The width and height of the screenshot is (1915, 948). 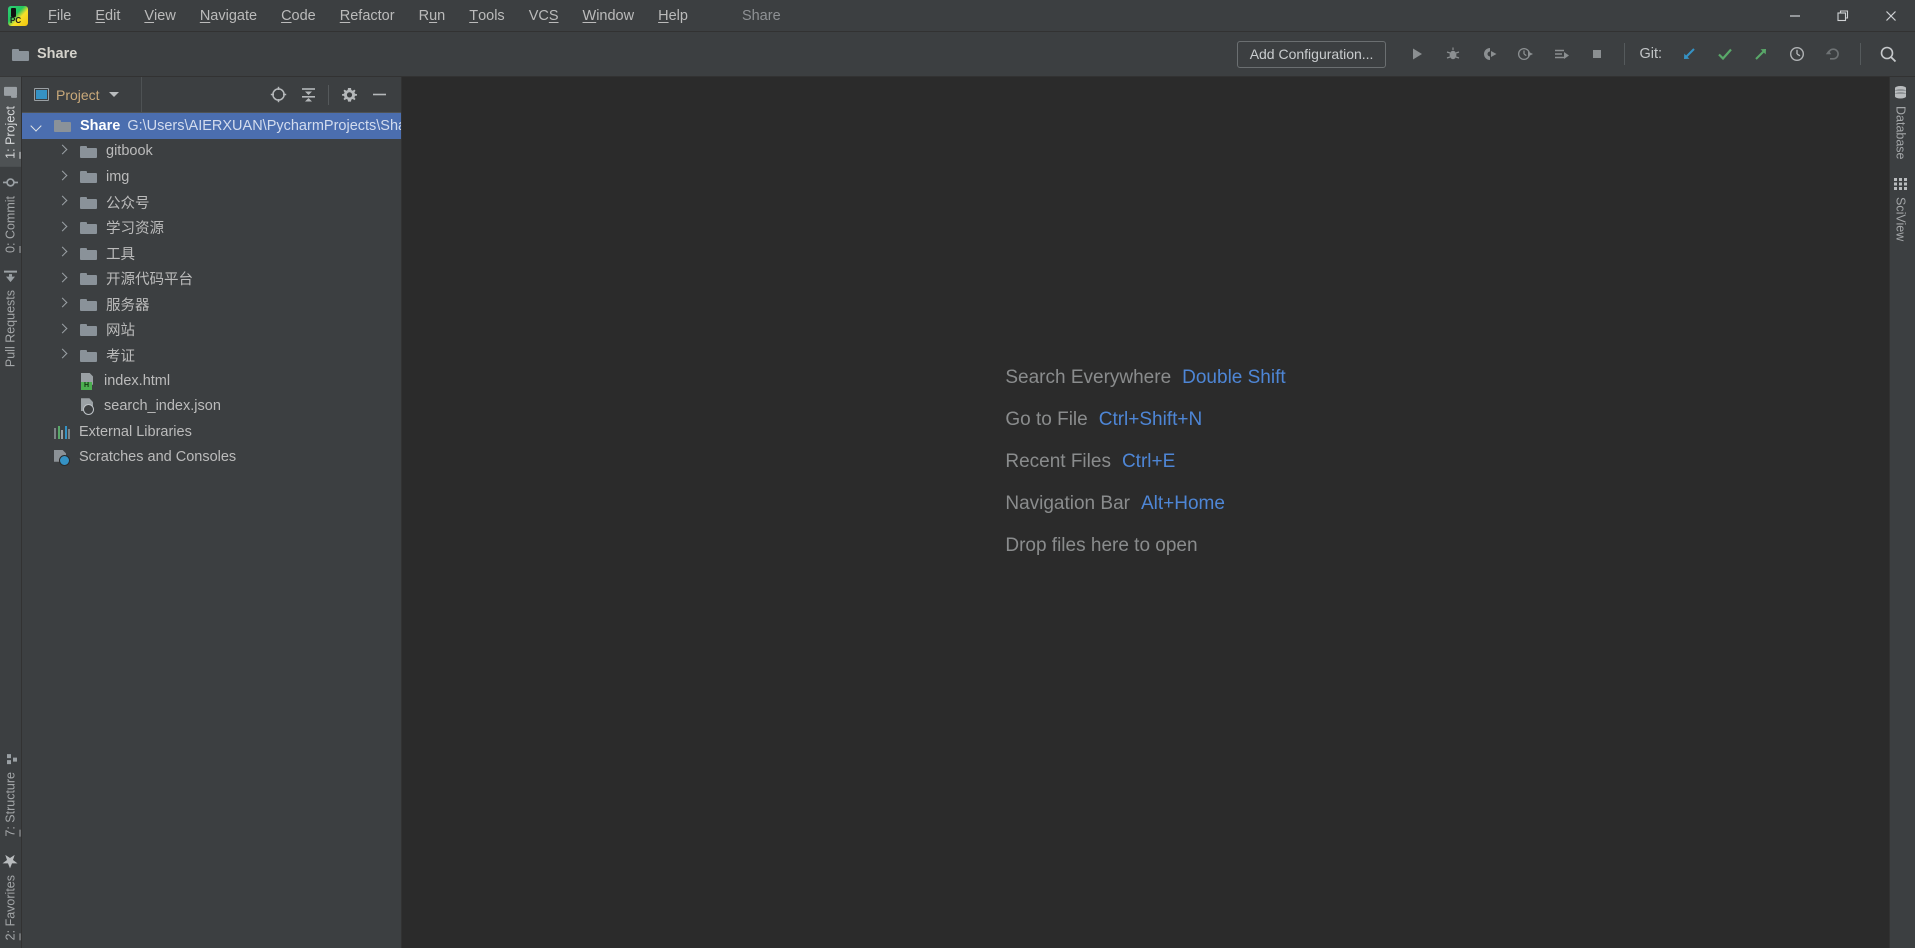 I want to click on tree-row: 开源代码平台, so click(x=211, y=279).